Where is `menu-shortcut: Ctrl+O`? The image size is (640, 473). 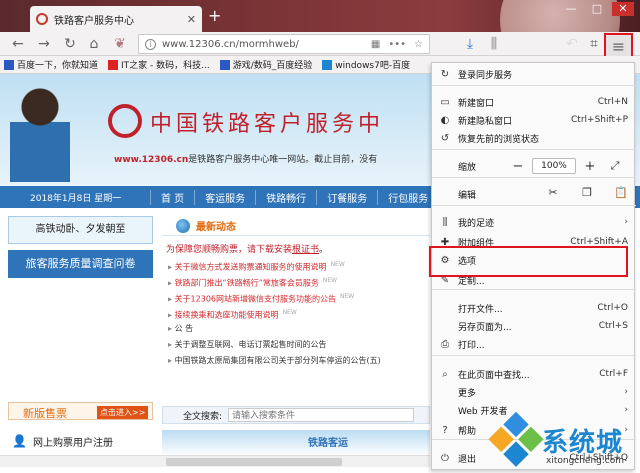
menu-shortcut: Ctrl+O is located at coordinates (612, 308).